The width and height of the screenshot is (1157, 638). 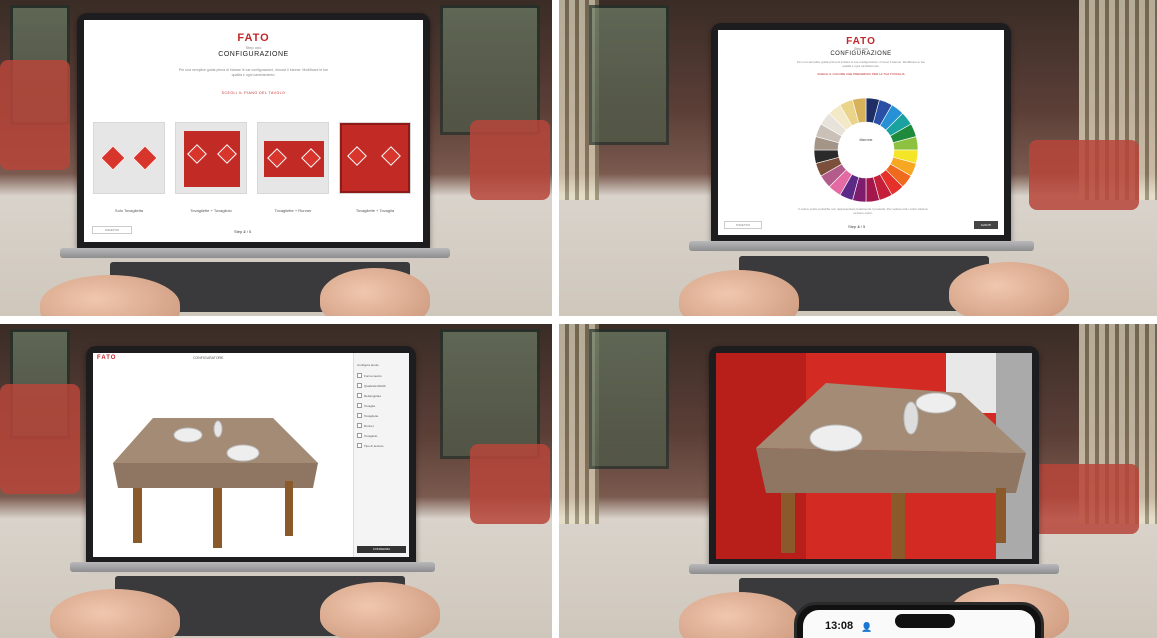 What do you see at coordinates (211, 167) in the screenshot?
I see `option-card: Tovagliette + Tovagliolo` at bounding box center [211, 167].